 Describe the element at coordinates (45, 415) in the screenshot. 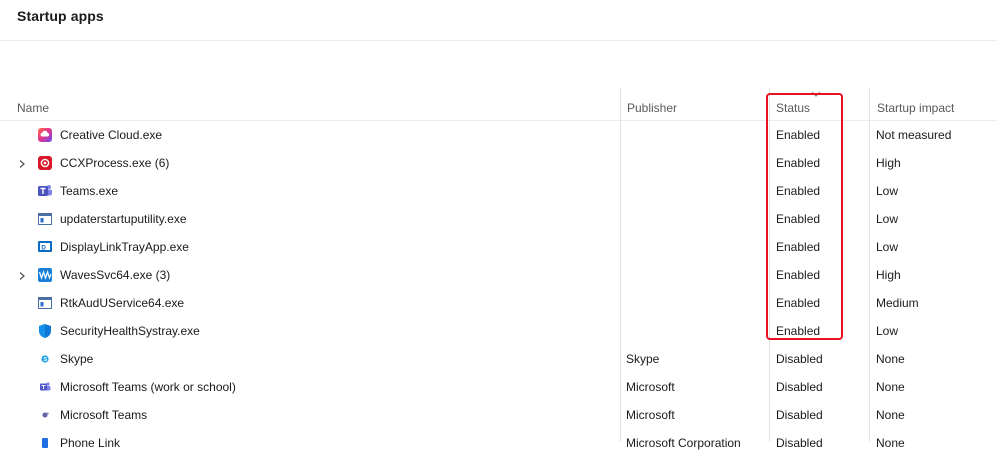

I see `teams-small-icon` at that location.